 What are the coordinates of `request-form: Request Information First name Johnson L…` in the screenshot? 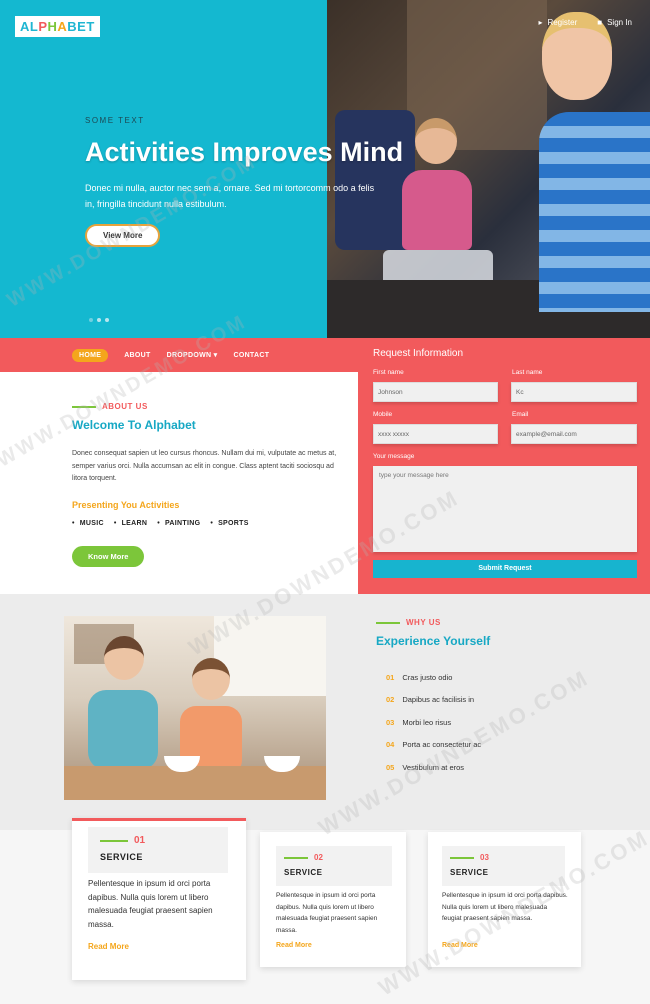 It's located at (504, 466).